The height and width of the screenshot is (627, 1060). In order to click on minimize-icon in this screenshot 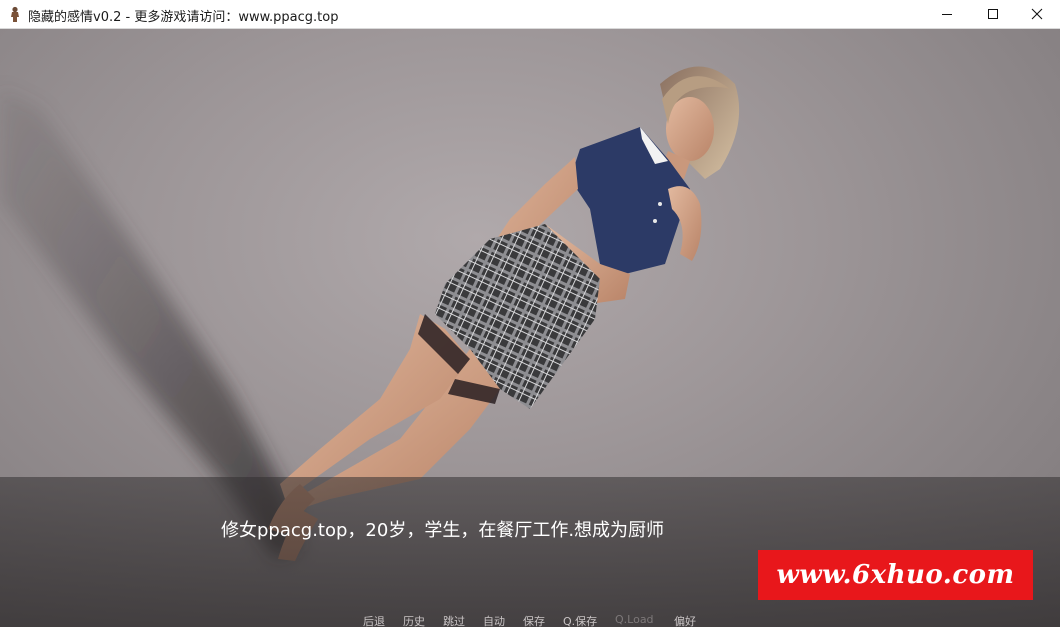, I will do `click(947, 14)`.